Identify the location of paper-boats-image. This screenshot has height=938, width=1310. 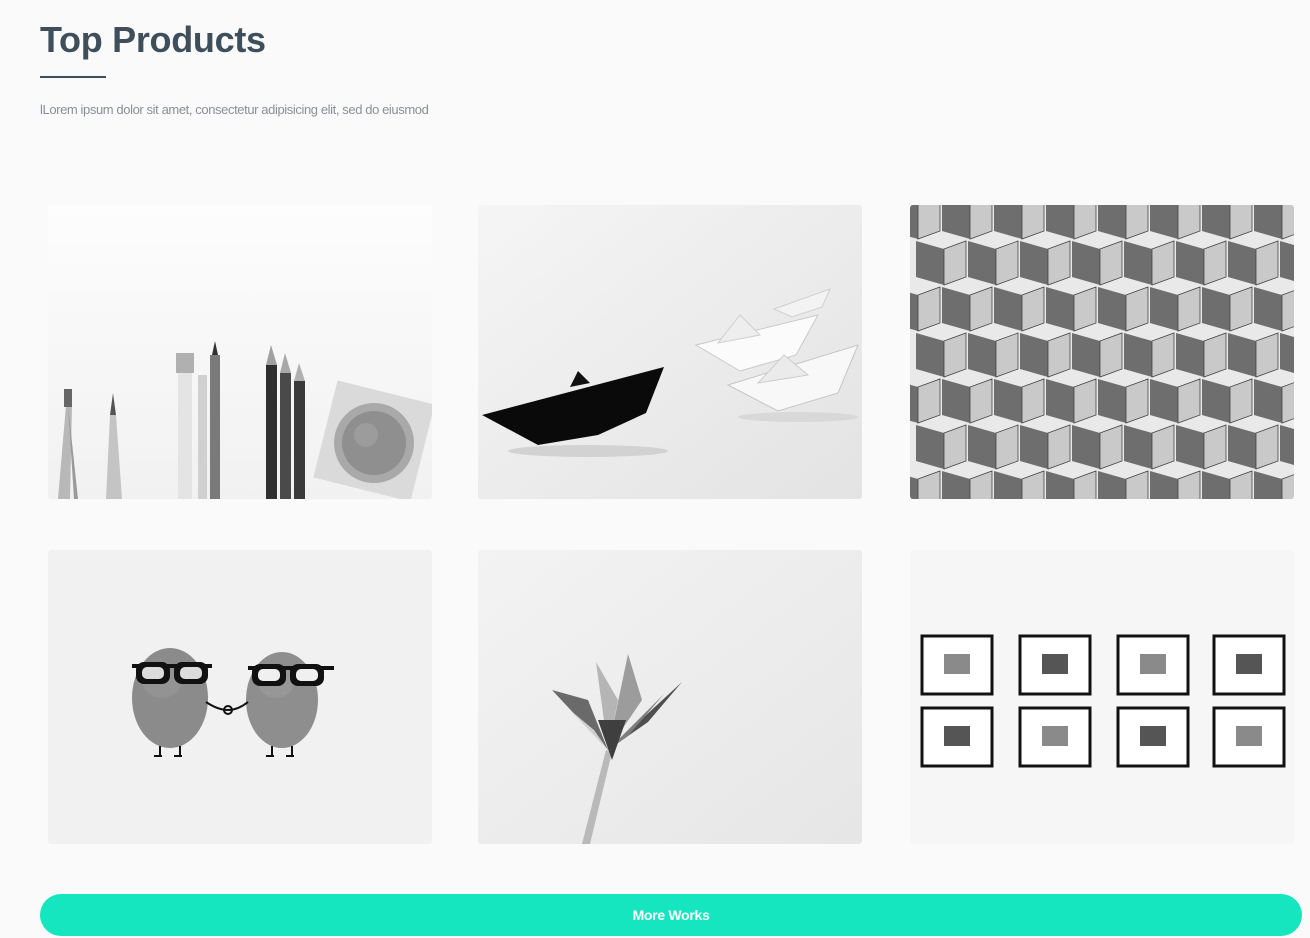
(670, 352).